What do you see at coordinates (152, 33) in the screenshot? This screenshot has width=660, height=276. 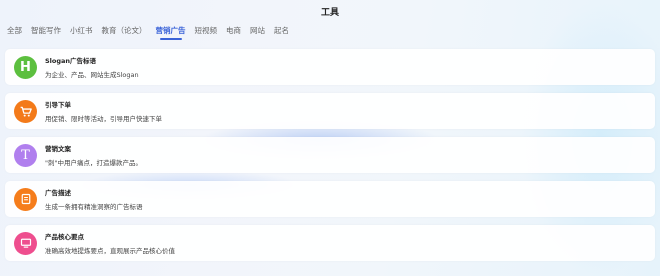 I see `category-tabs: 全部 智能写作 小红书 教育（论文） 营销广告 短视频 电商 网站 起名` at bounding box center [152, 33].